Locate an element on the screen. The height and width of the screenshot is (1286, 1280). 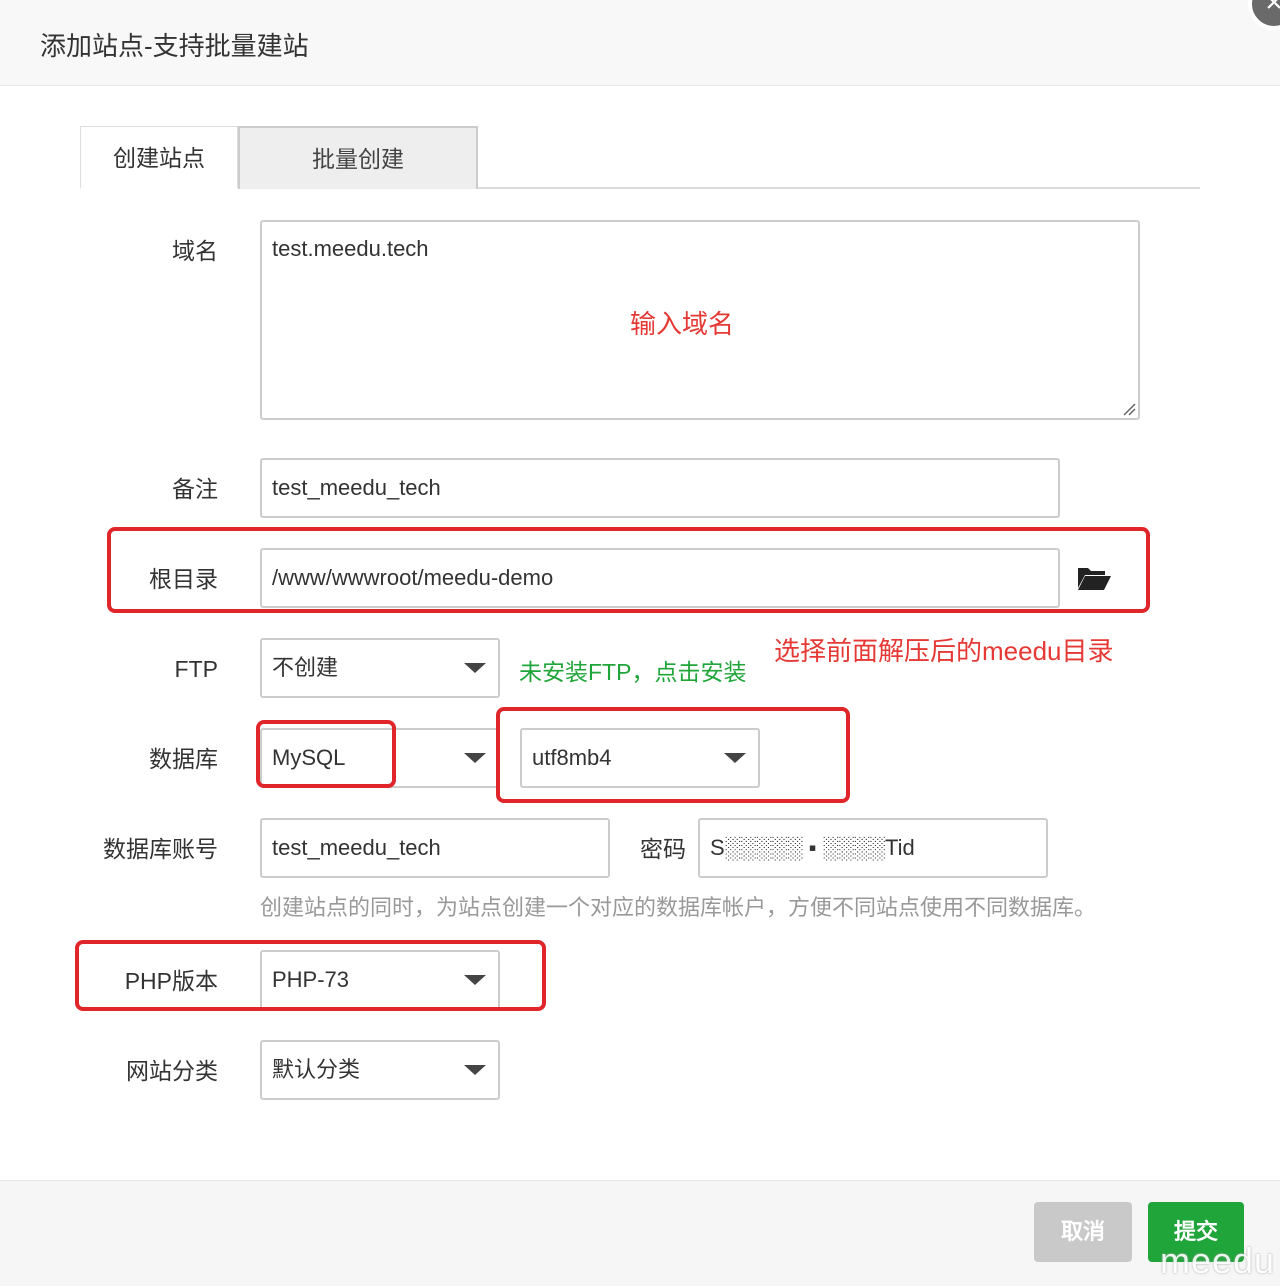
highlight-charset is located at coordinates (673, 755).